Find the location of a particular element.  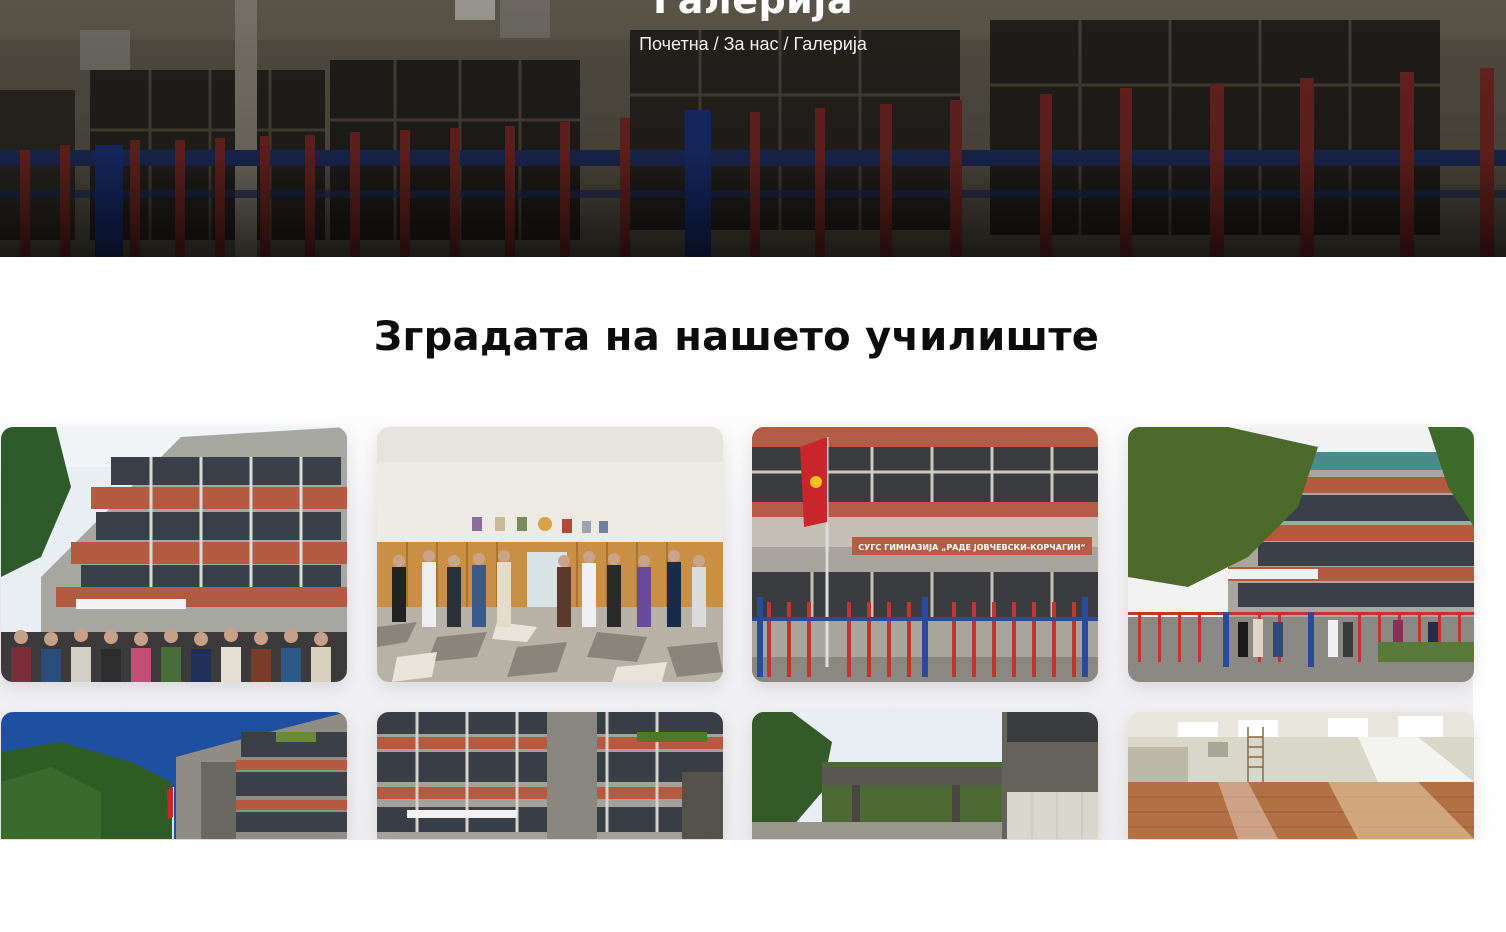

breadcrumb-link-home: Почетна is located at coordinates (674, 44).